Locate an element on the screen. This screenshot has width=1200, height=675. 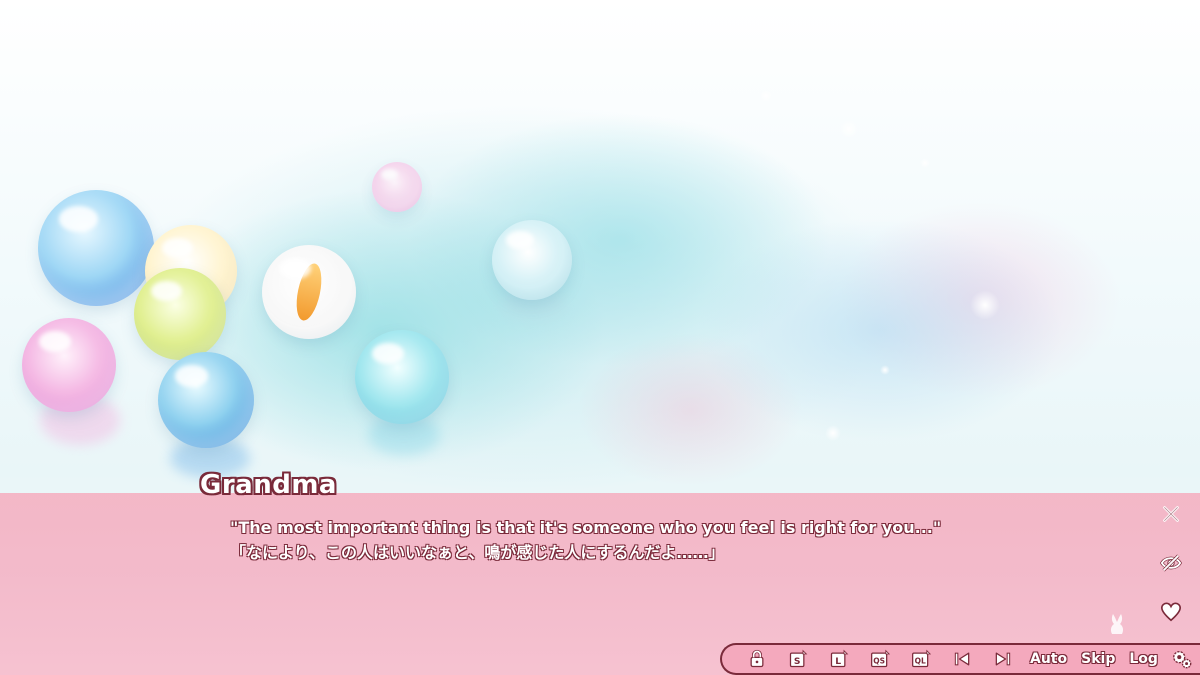
lime-marble is located at coordinates (180, 314).